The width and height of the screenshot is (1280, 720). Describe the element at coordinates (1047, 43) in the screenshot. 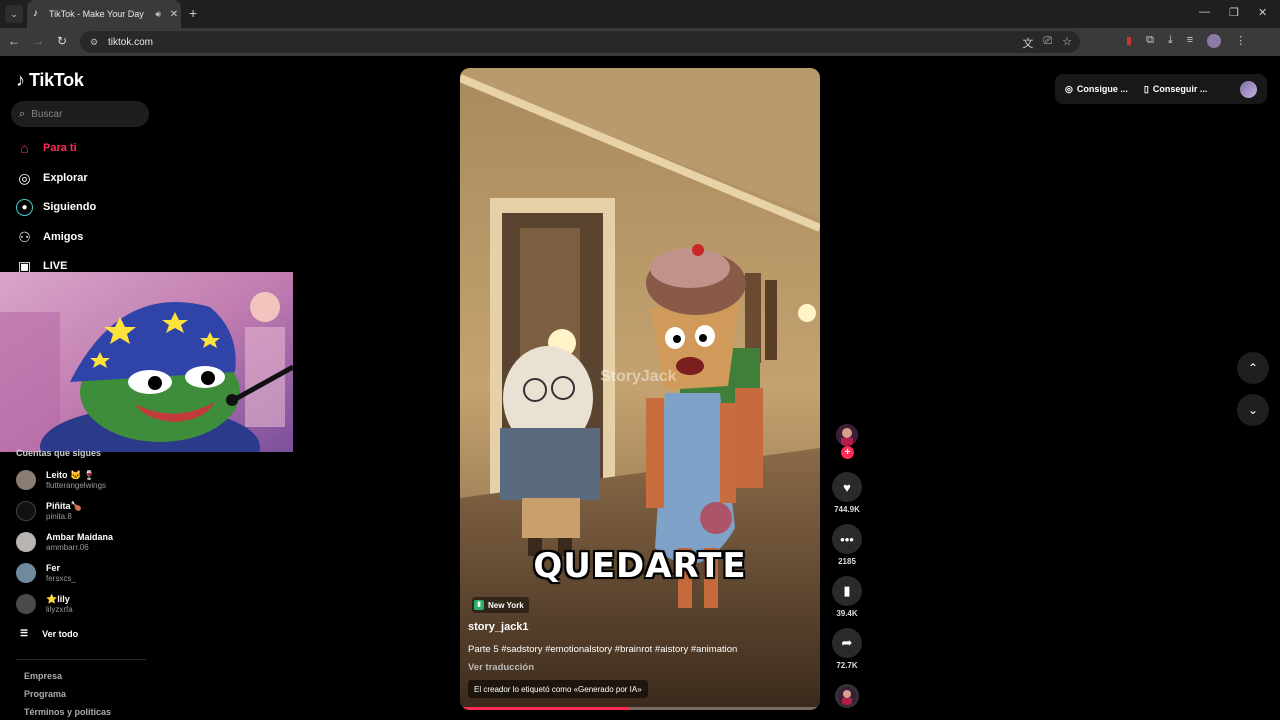

I see `cast-icon: ⎚` at that location.